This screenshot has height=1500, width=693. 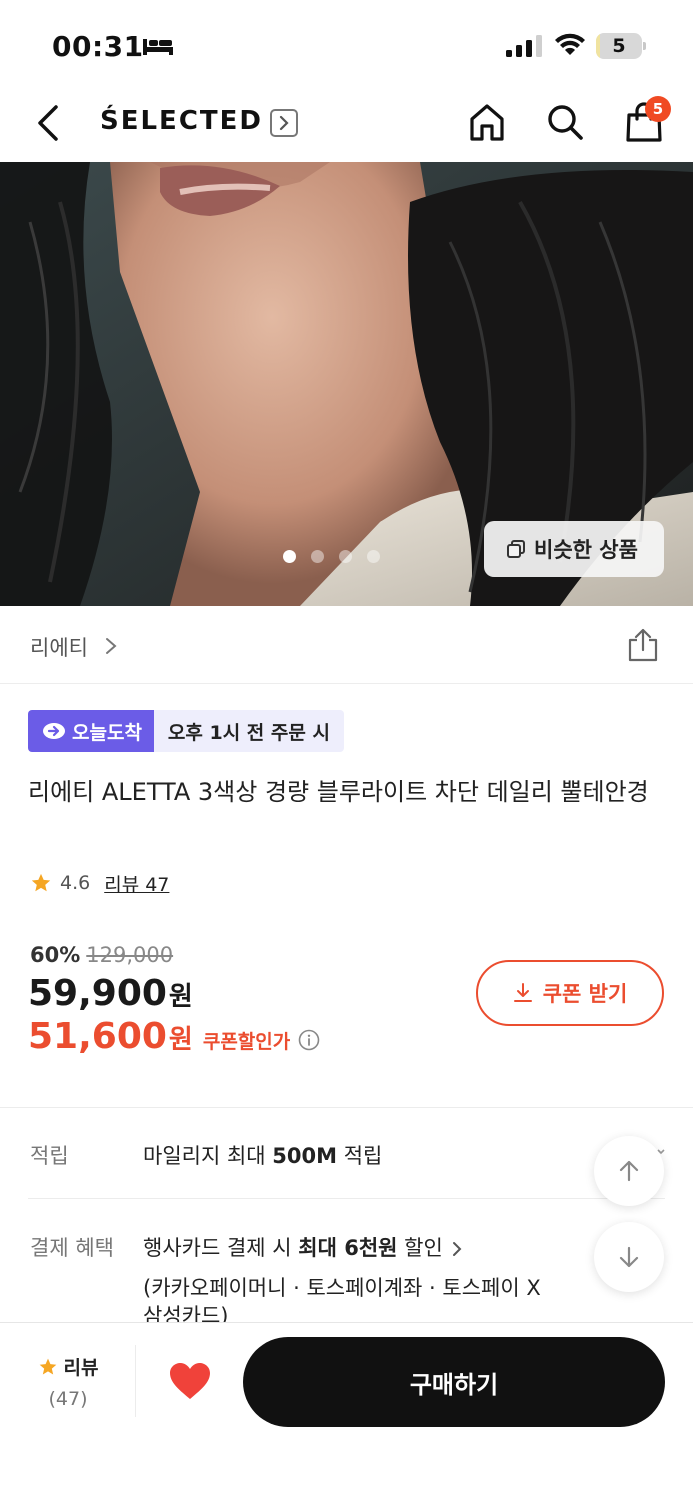 What do you see at coordinates (186, 1313) in the screenshot?
I see `payment-benefit-detail-cont: 삼성카드)` at bounding box center [186, 1313].